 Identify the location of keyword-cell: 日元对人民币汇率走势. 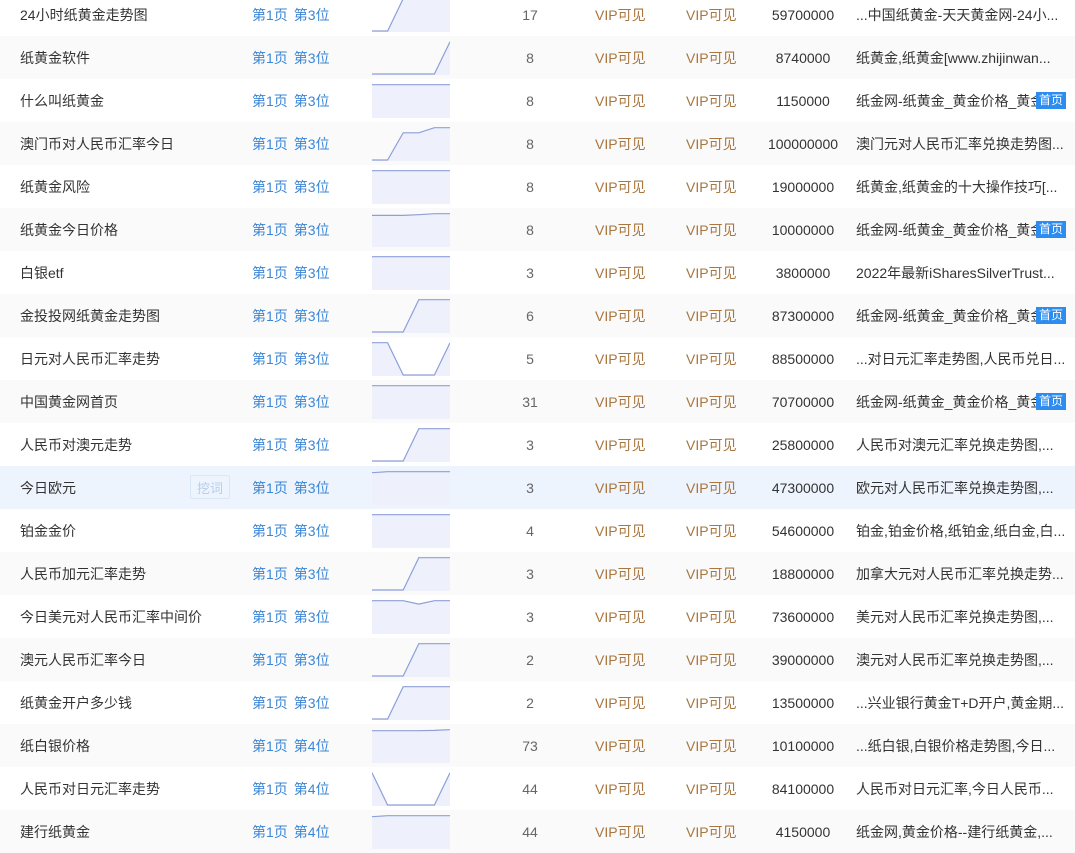
(100, 358).